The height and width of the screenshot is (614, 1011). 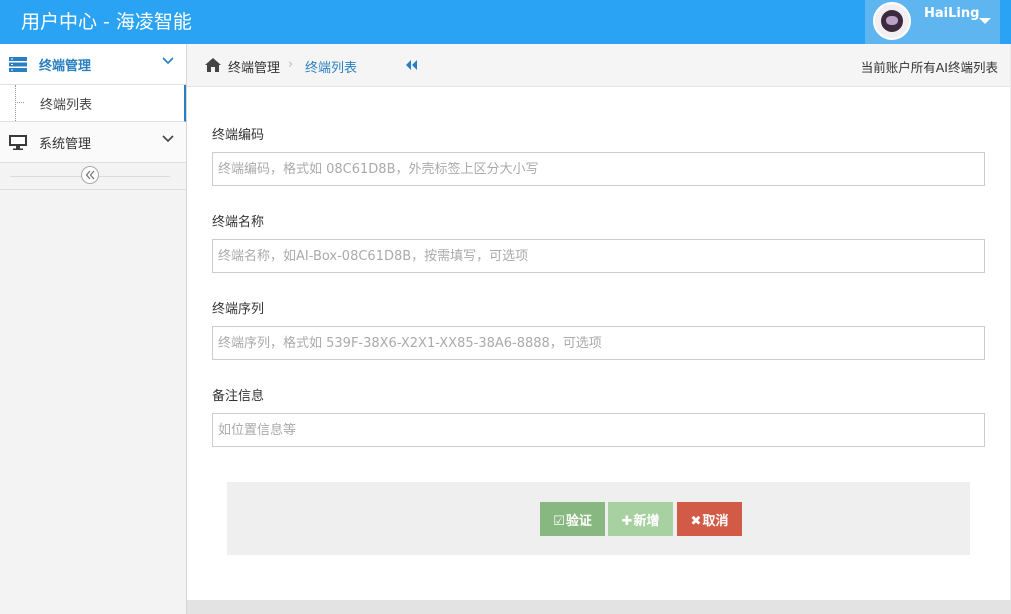 I want to click on user-name: HaiLing, so click(x=951, y=13).